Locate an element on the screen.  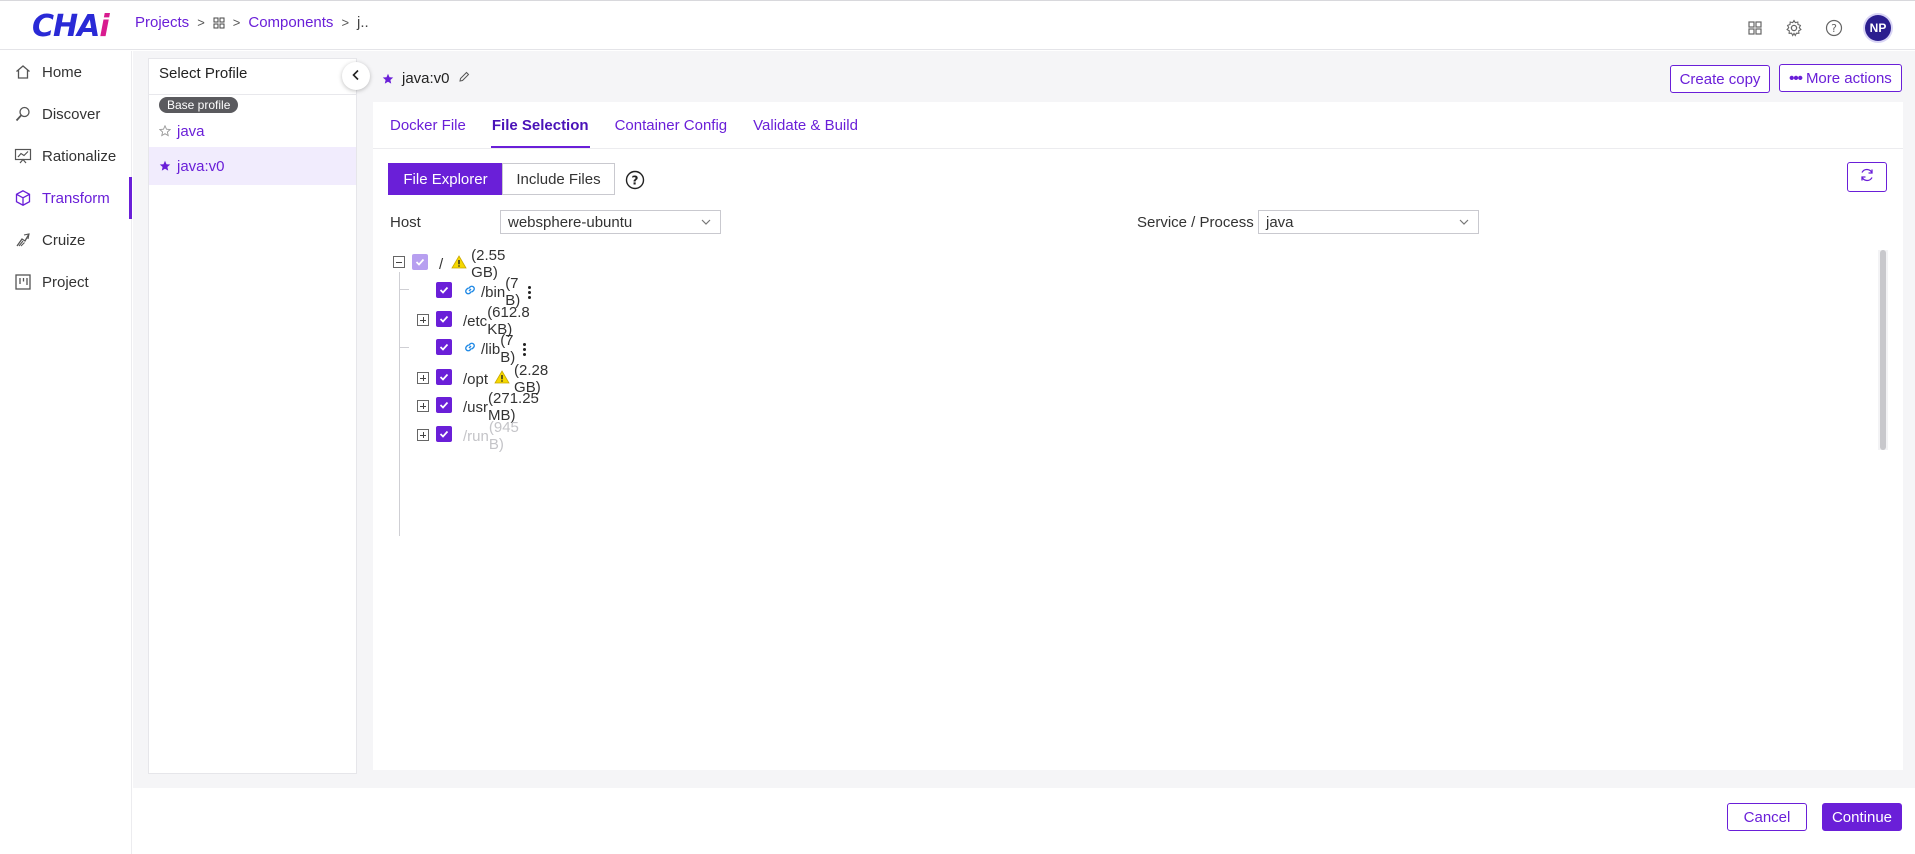
rationalize-icon is located at coordinates (23, 156).